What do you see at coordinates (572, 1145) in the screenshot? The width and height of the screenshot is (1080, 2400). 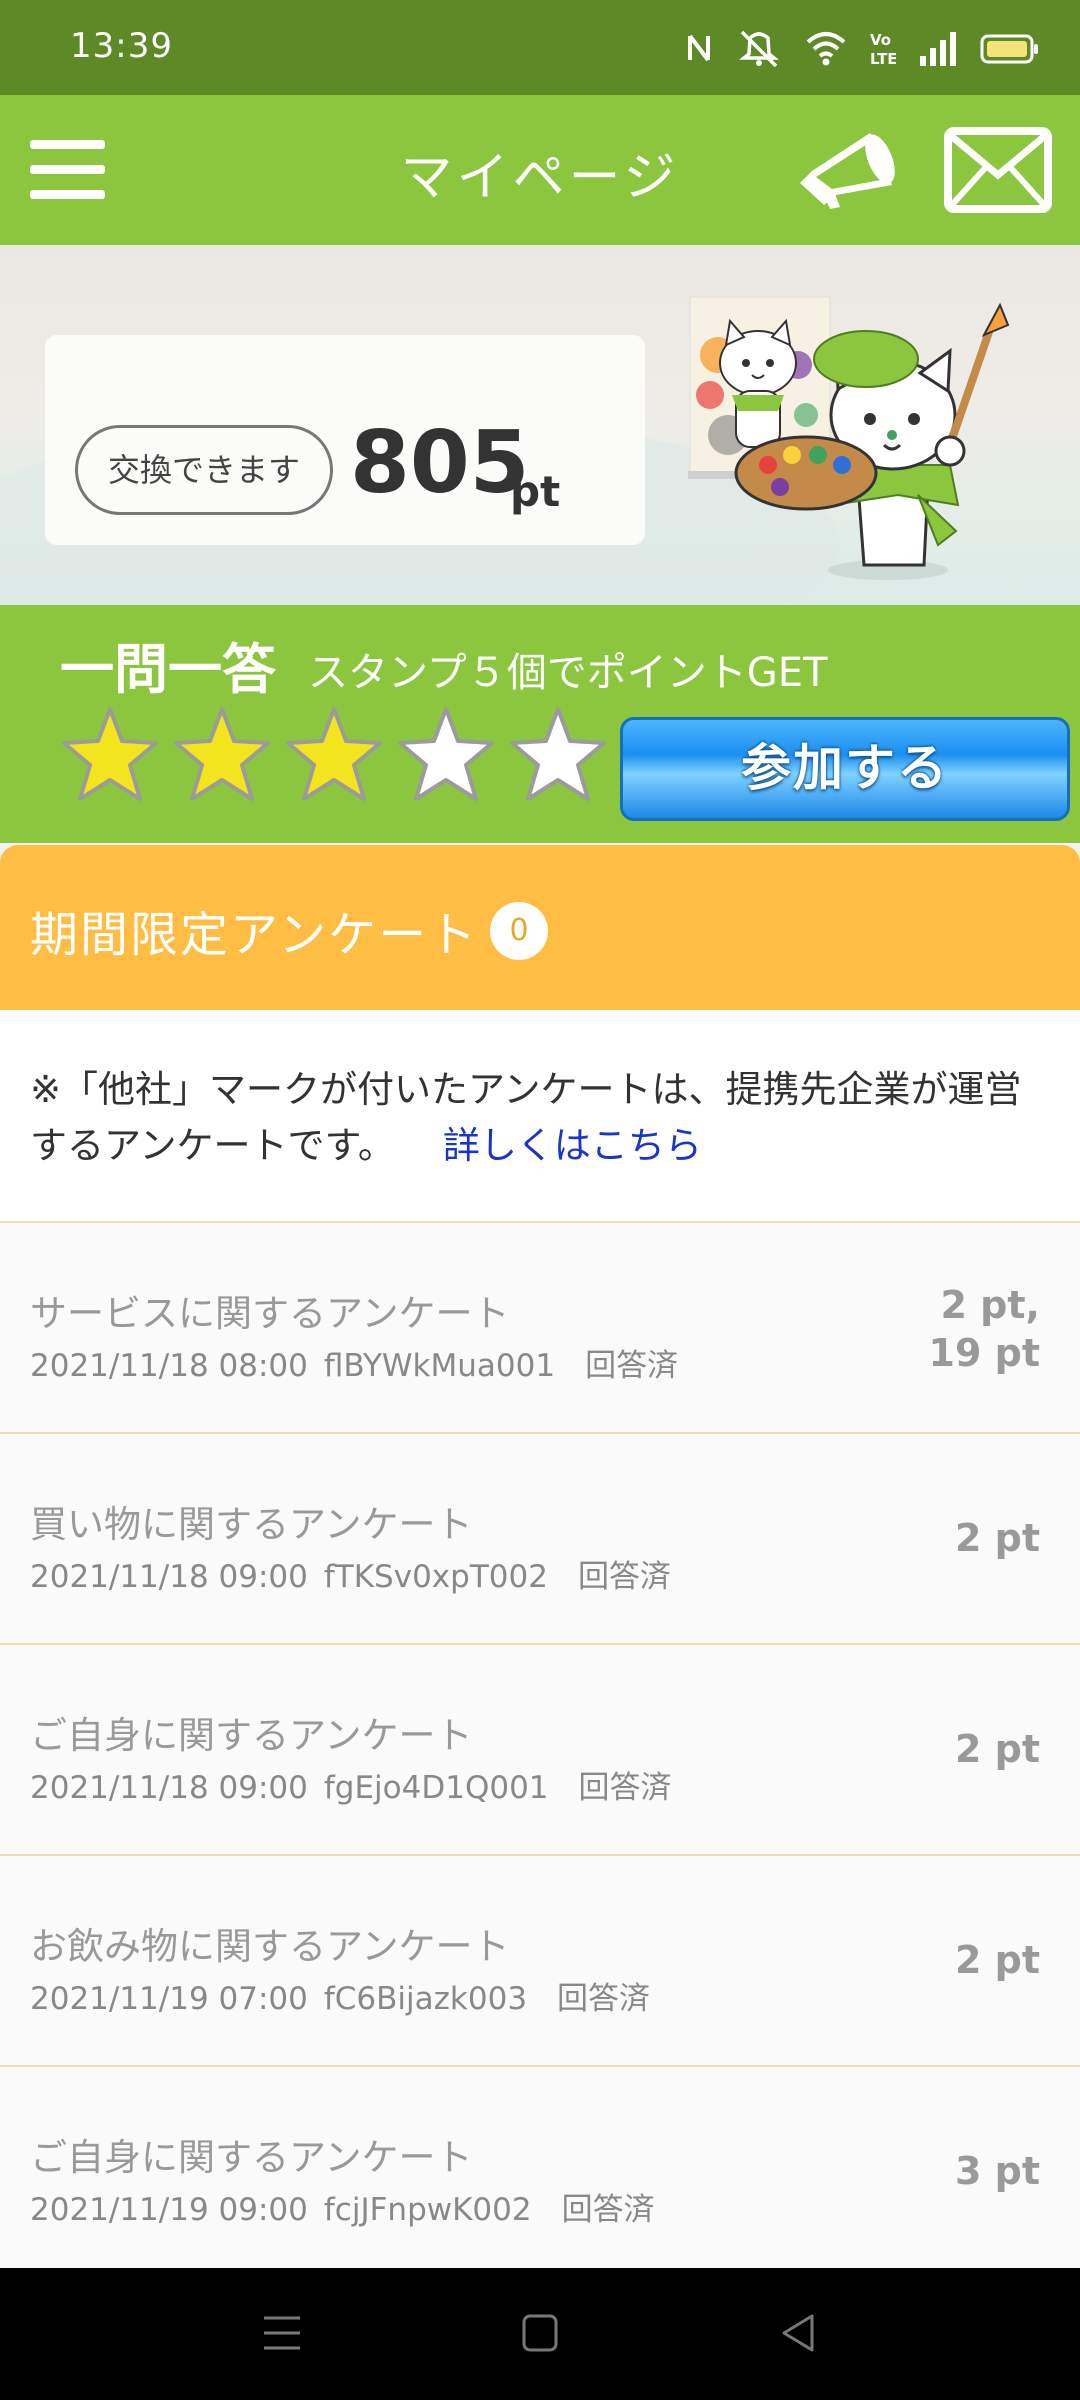 I see `details-link: 詳しくはこちら` at bounding box center [572, 1145].